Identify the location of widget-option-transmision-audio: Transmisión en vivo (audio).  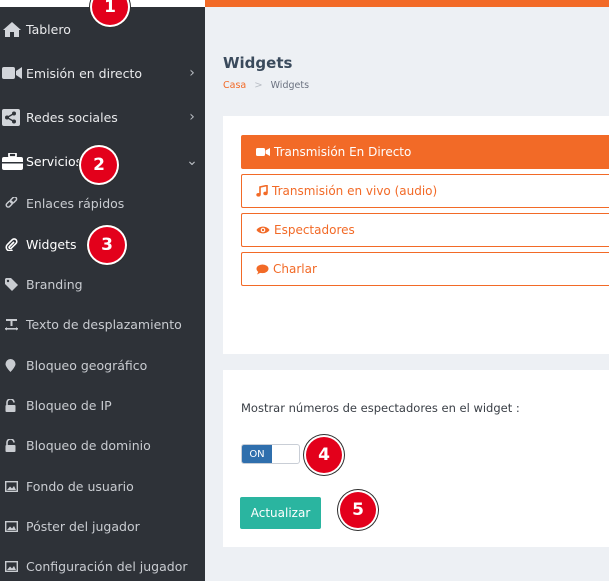
(425, 191).